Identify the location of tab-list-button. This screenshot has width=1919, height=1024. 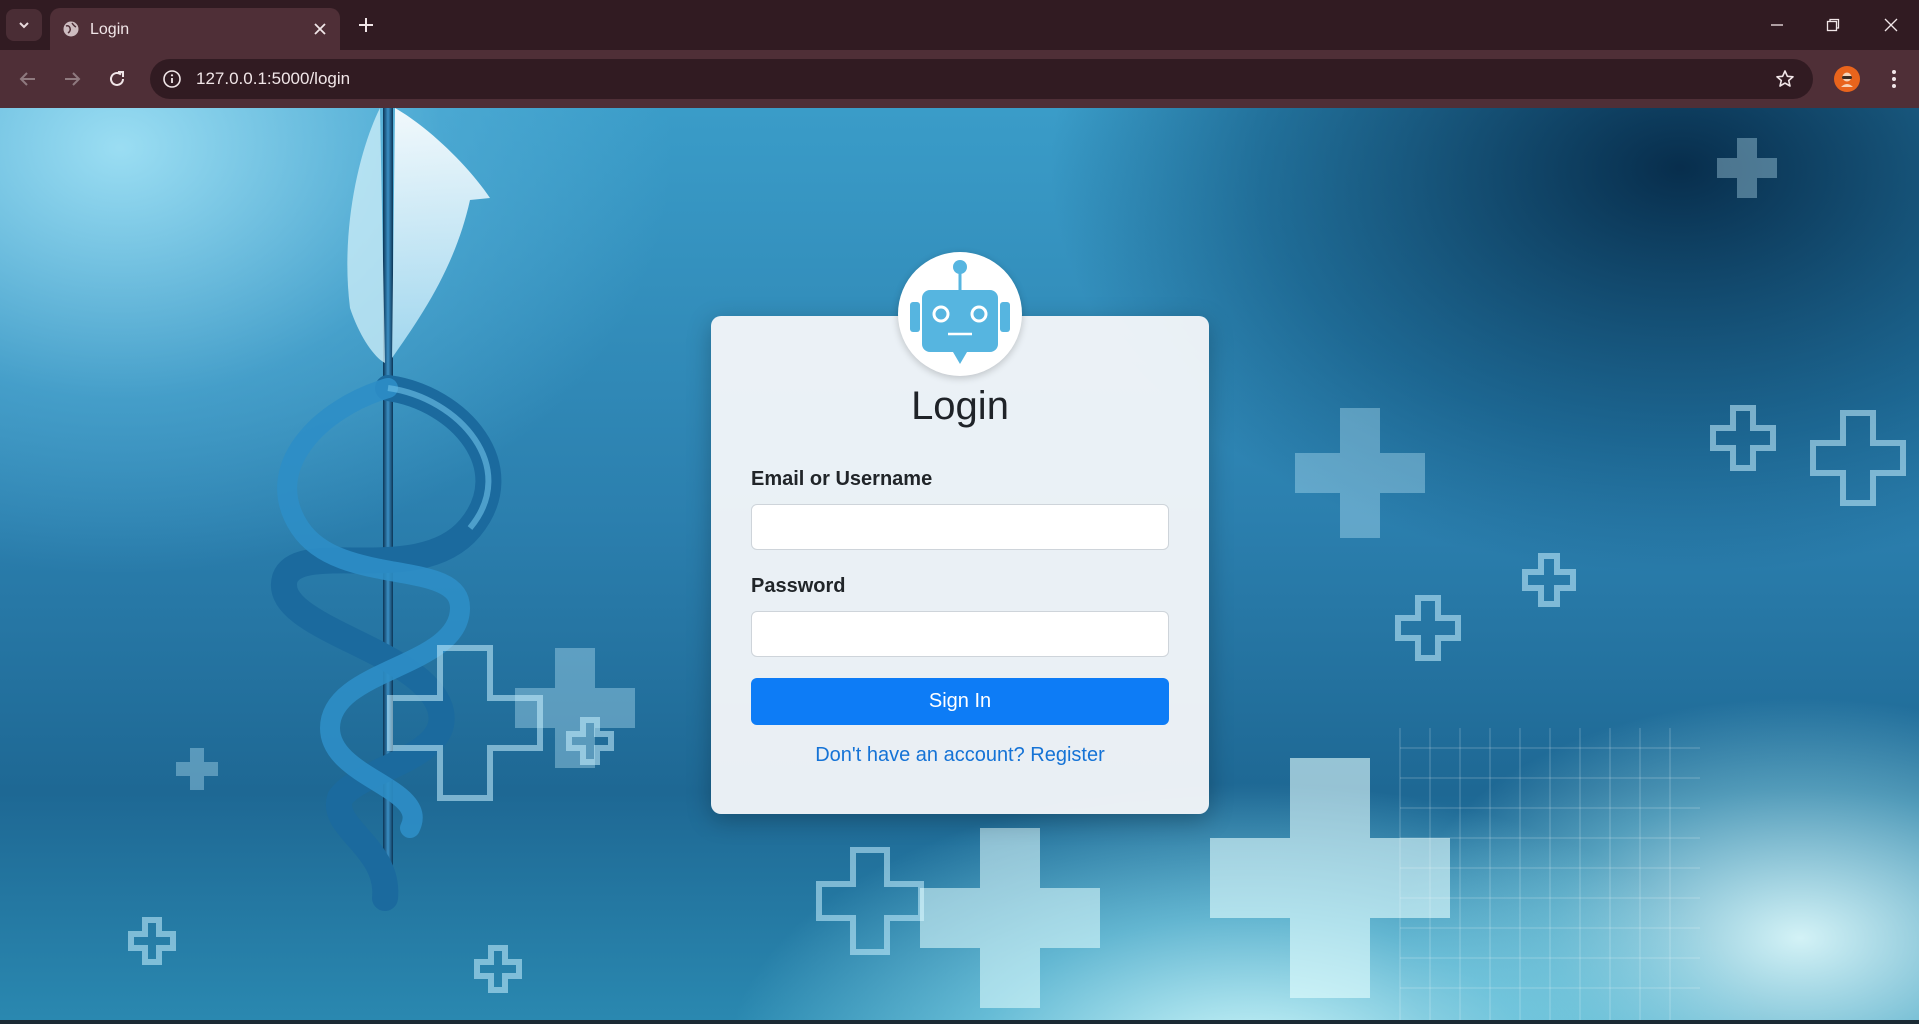
(24, 25).